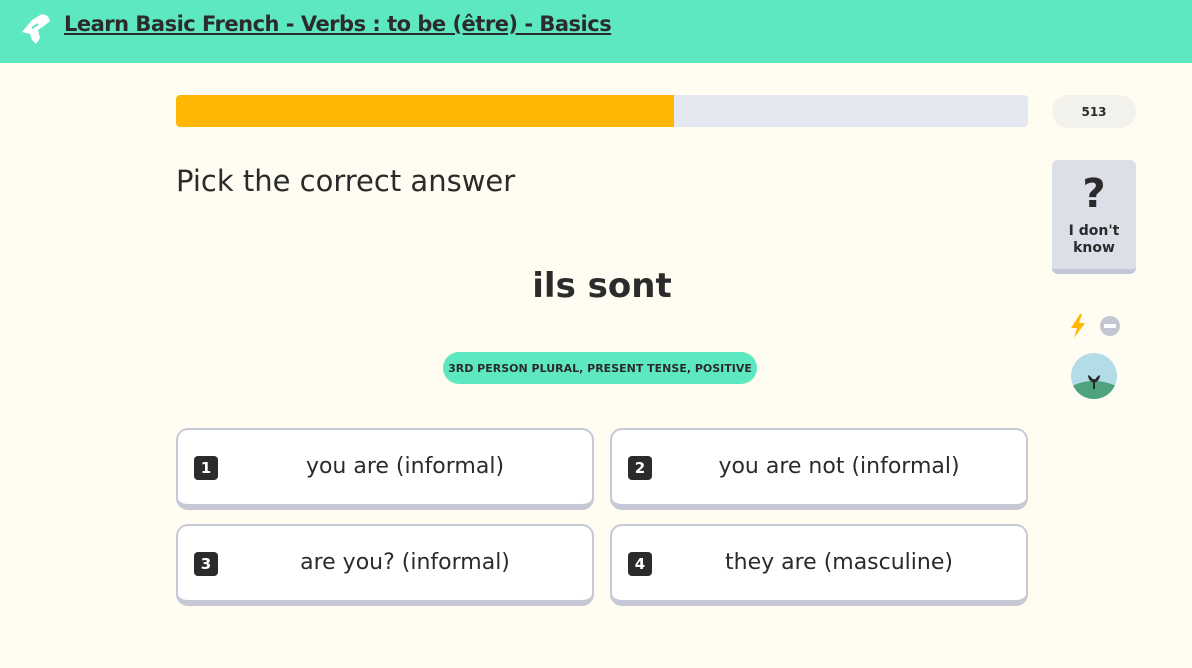 This screenshot has width=1192, height=668. What do you see at coordinates (640, 468) in the screenshot?
I see `option-number-badge: 2` at bounding box center [640, 468].